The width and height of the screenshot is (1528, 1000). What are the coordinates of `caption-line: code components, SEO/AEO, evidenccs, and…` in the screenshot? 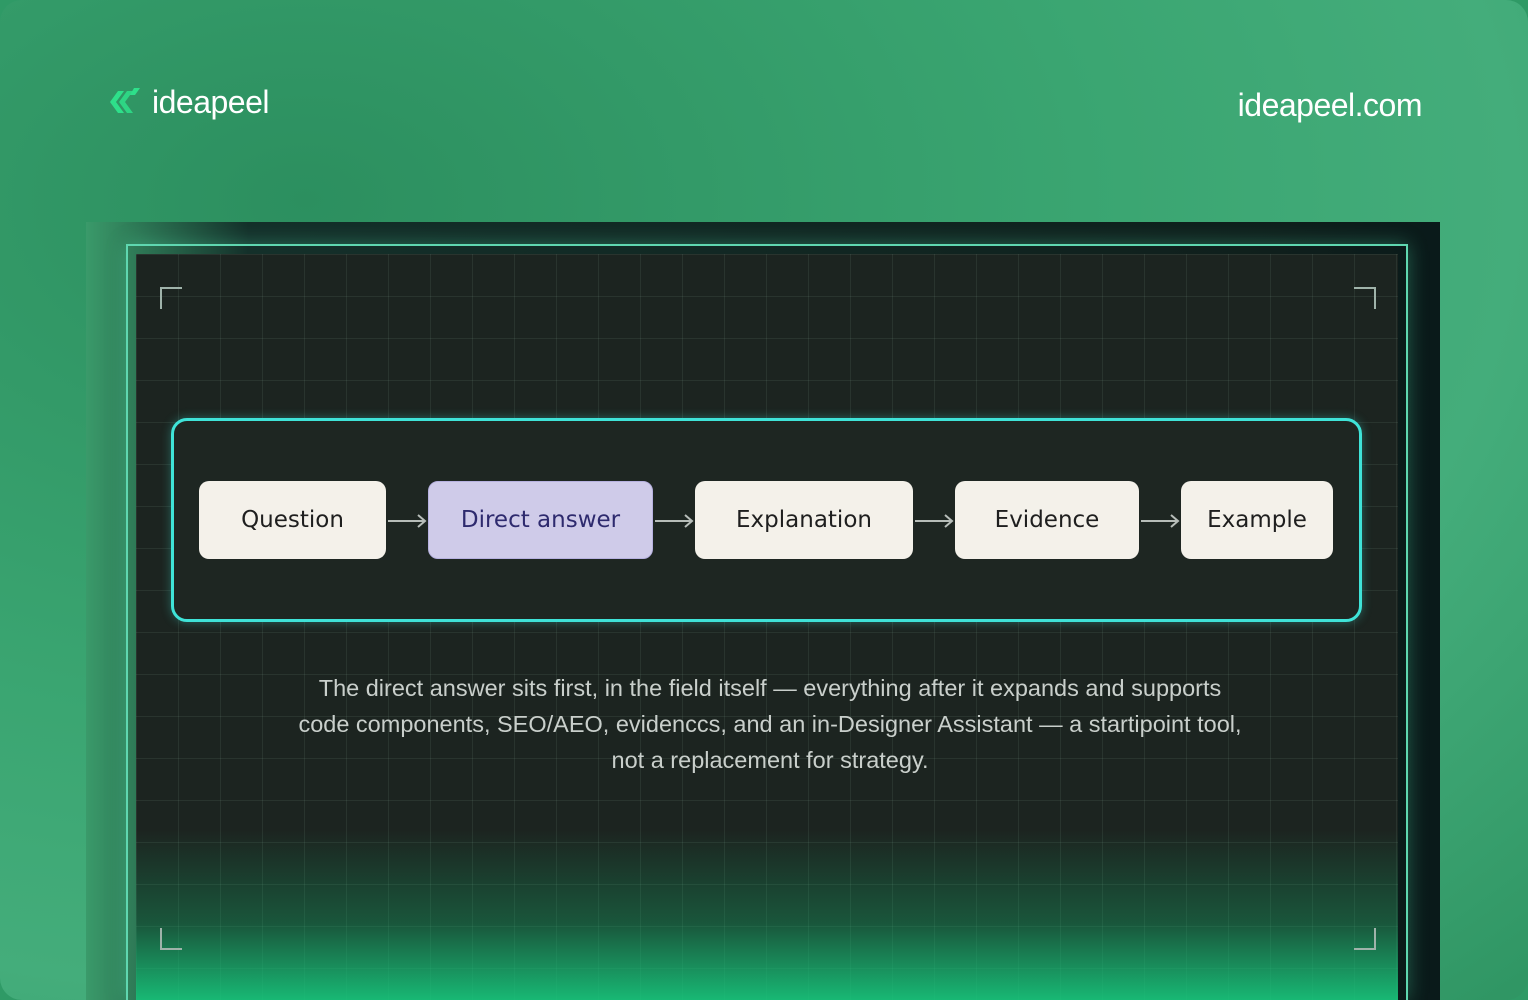 It's located at (770, 724).